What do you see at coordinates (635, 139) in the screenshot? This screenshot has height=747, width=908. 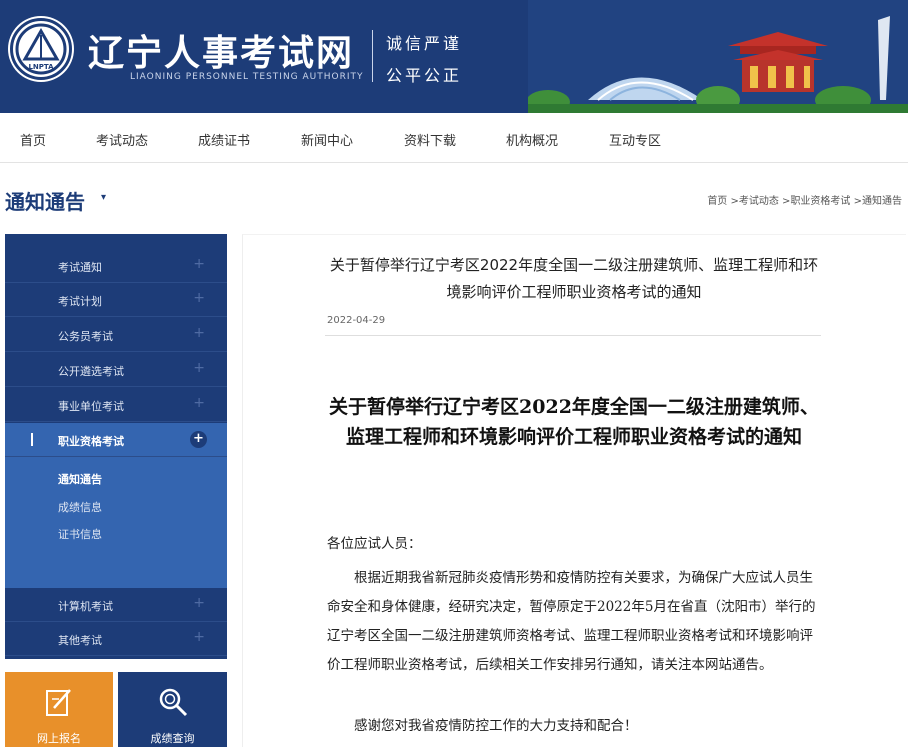 I see `nav-interaction: 互动专区` at bounding box center [635, 139].